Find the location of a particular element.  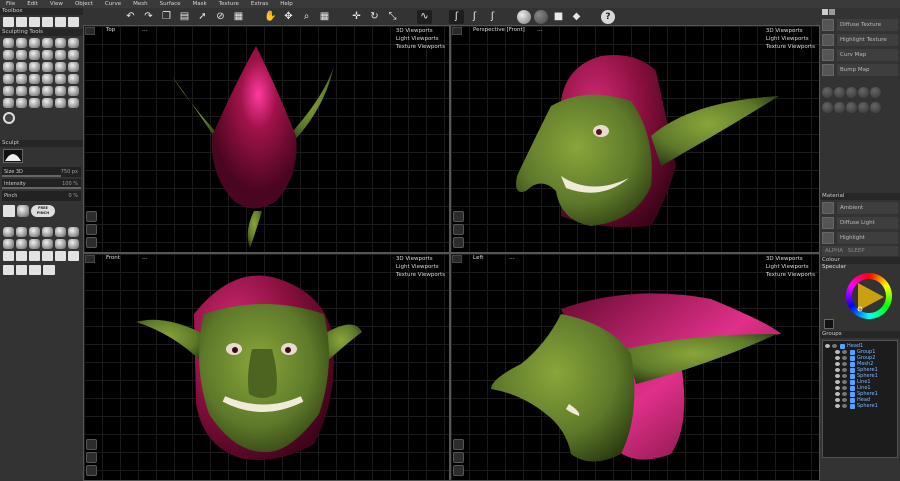

knife-tool-icon is located at coordinates (47, 22).